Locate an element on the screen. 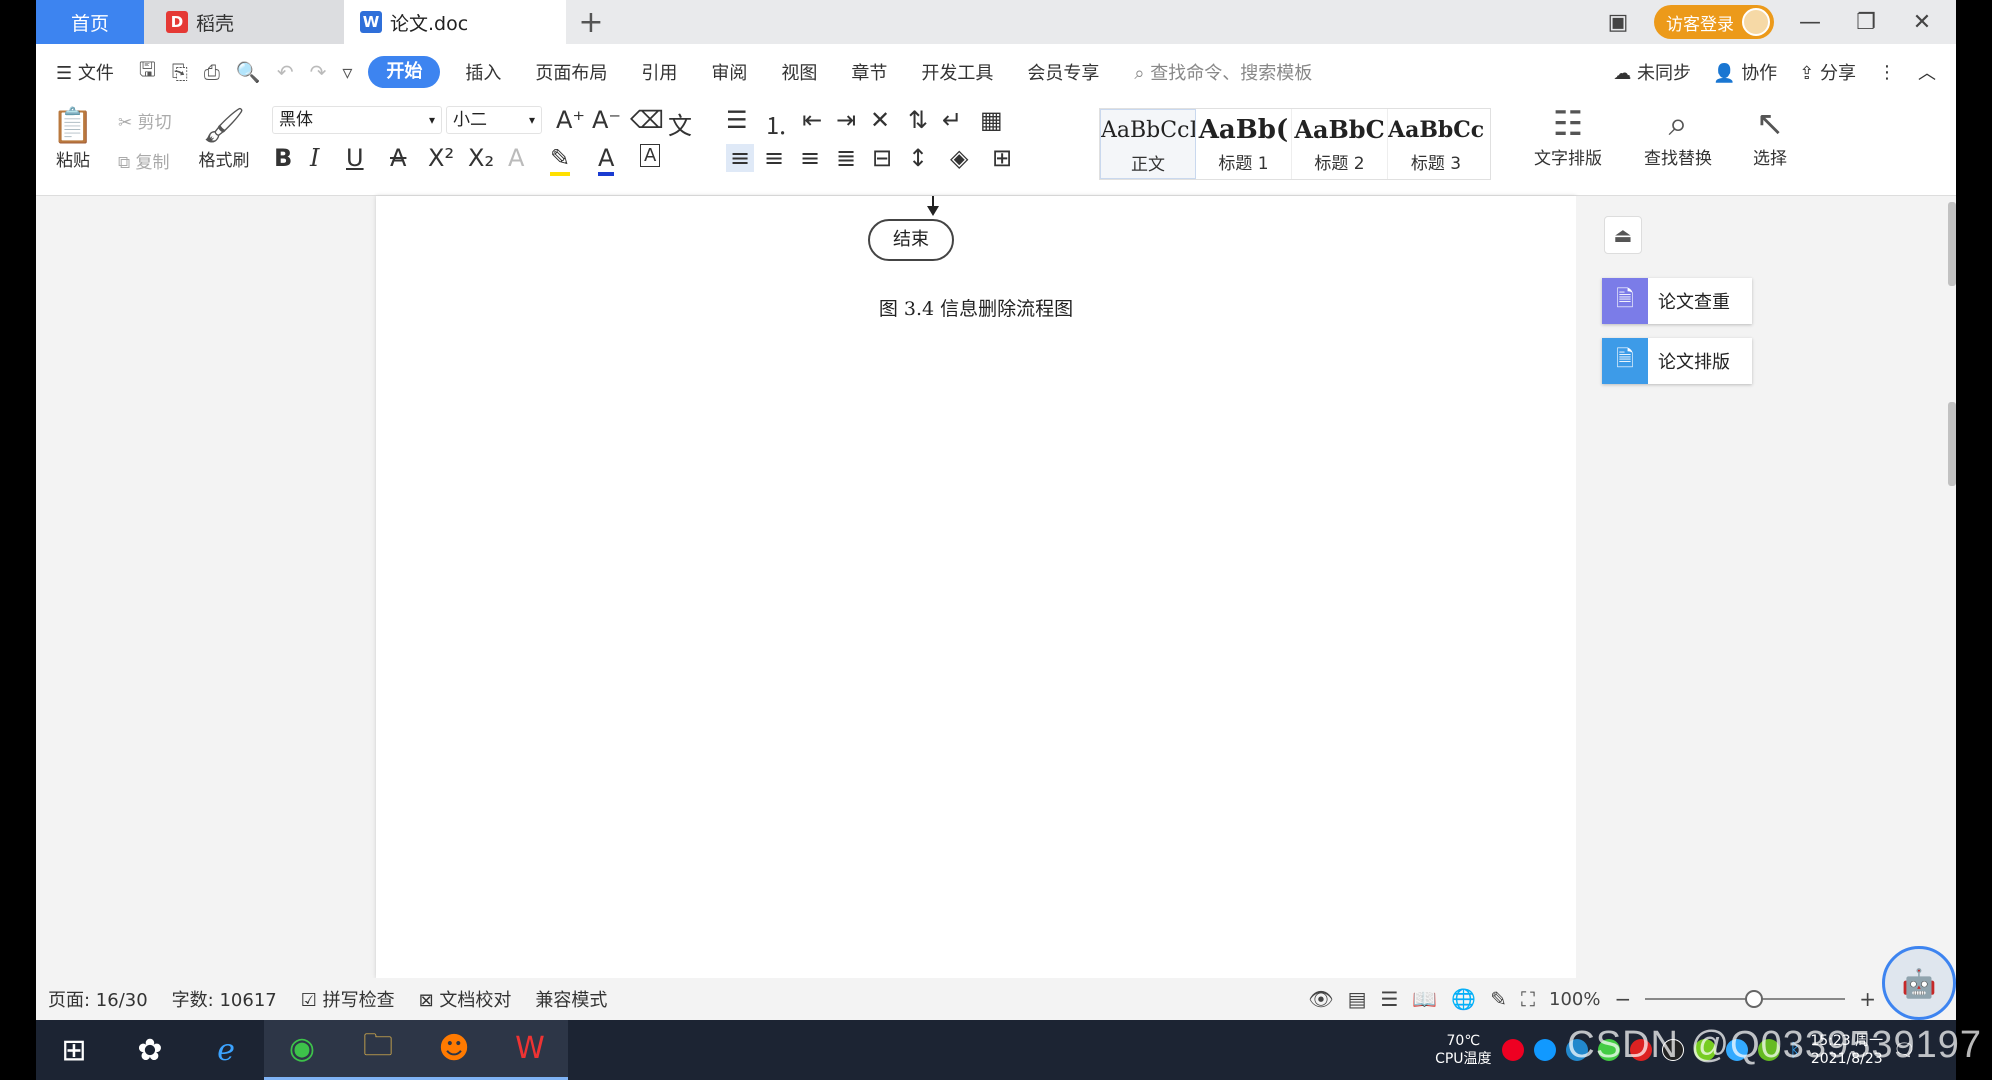  copy-button: ⧉ 复制 is located at coordinates (144, 160).